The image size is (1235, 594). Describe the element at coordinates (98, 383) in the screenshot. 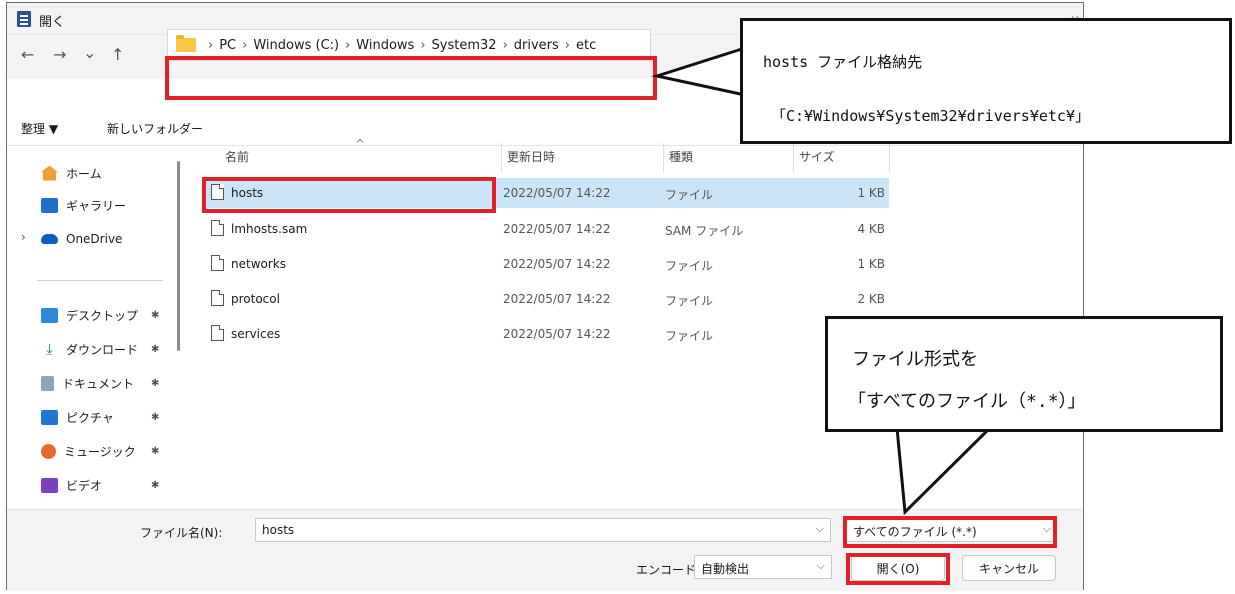

I see `sidebar-item-label: ドキュメント` at that location.